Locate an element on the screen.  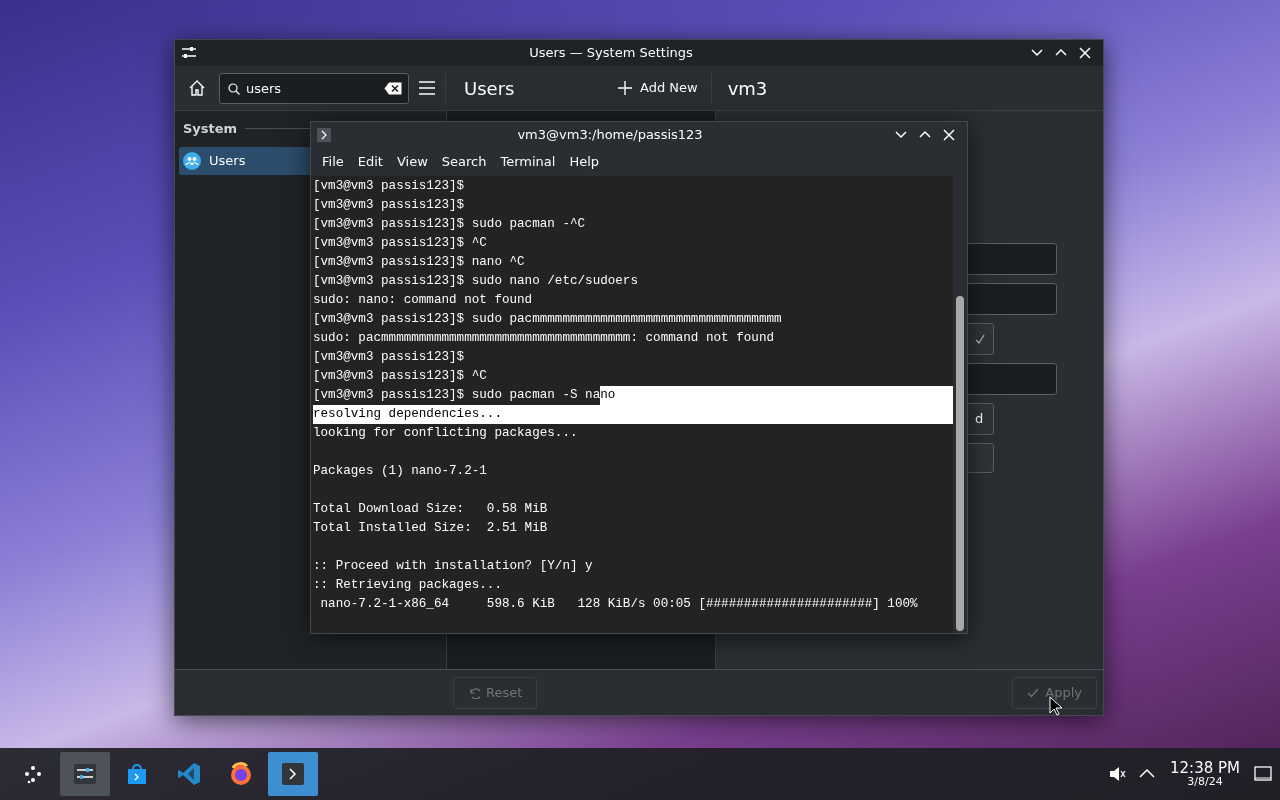
terminal-text: Total Installed Size: 2.51 MiB is located at coordinates (430, 528).